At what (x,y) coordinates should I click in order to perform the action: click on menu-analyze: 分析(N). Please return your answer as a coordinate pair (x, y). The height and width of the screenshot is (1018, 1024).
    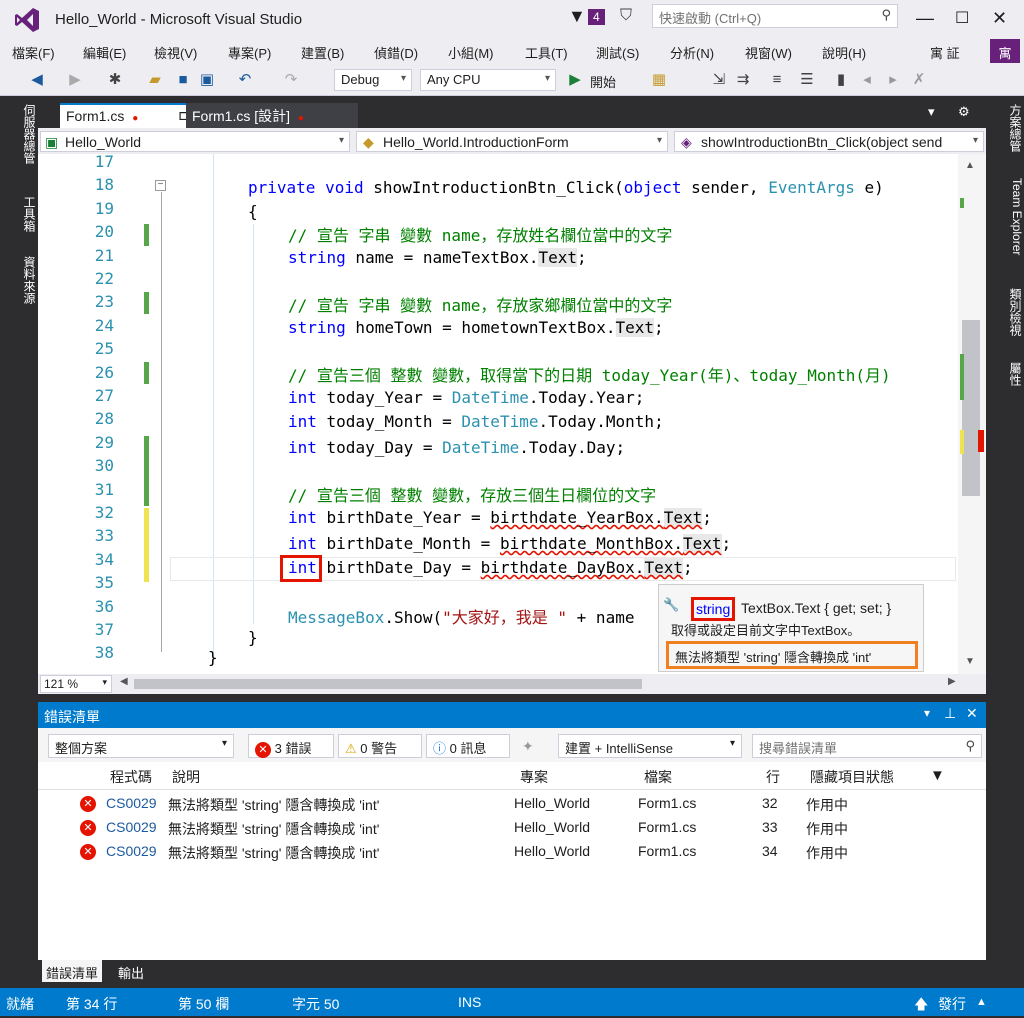
    Looking at the image, I should click on (692, 52).